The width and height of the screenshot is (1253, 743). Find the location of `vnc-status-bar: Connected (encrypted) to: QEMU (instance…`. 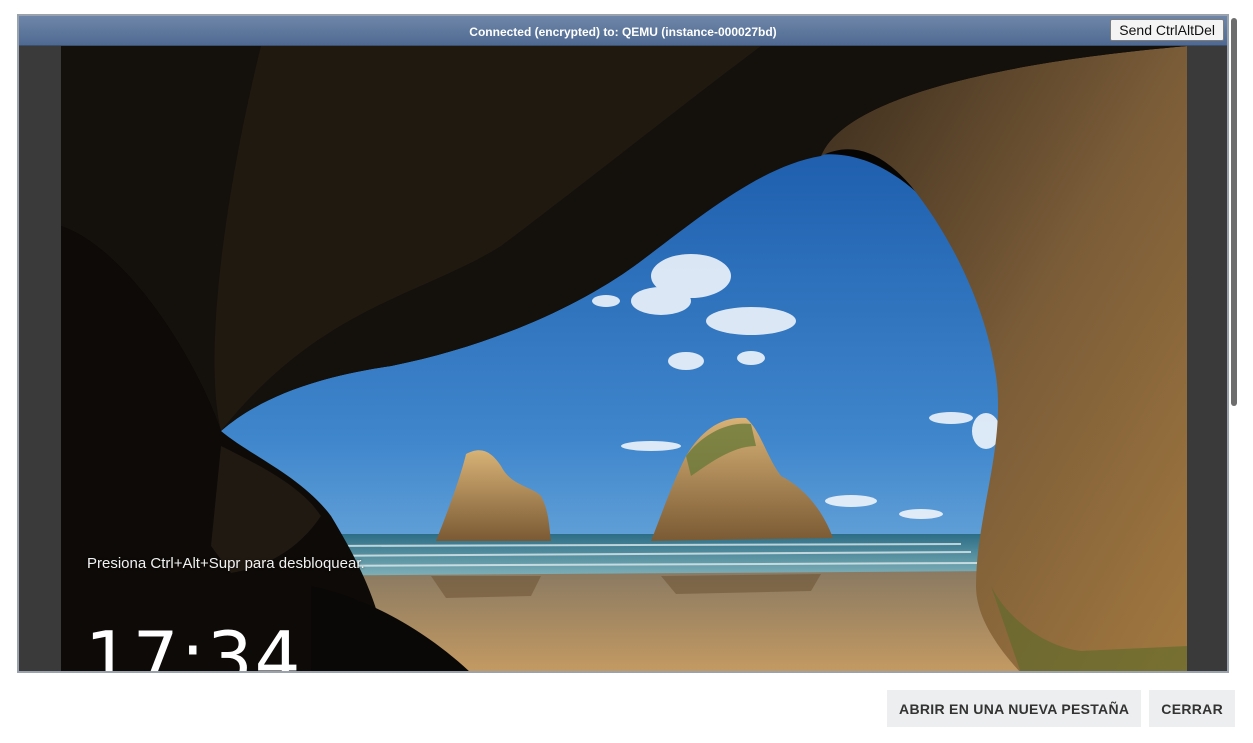

vnc-status-bar: Connected (encrypted) to: QEMU (instance… is located at coordinates (623, 31).